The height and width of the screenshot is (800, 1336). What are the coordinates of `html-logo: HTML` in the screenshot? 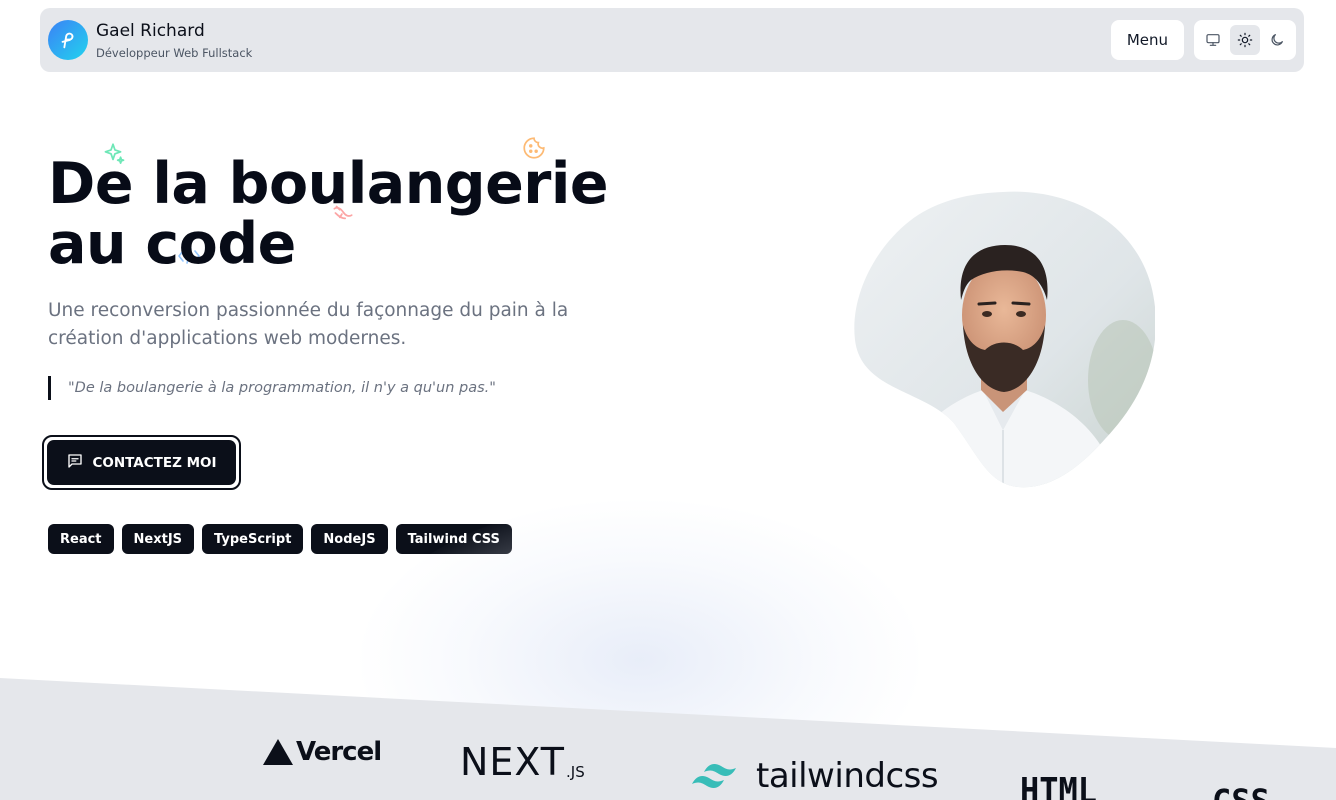 It's located at (1059, 785).